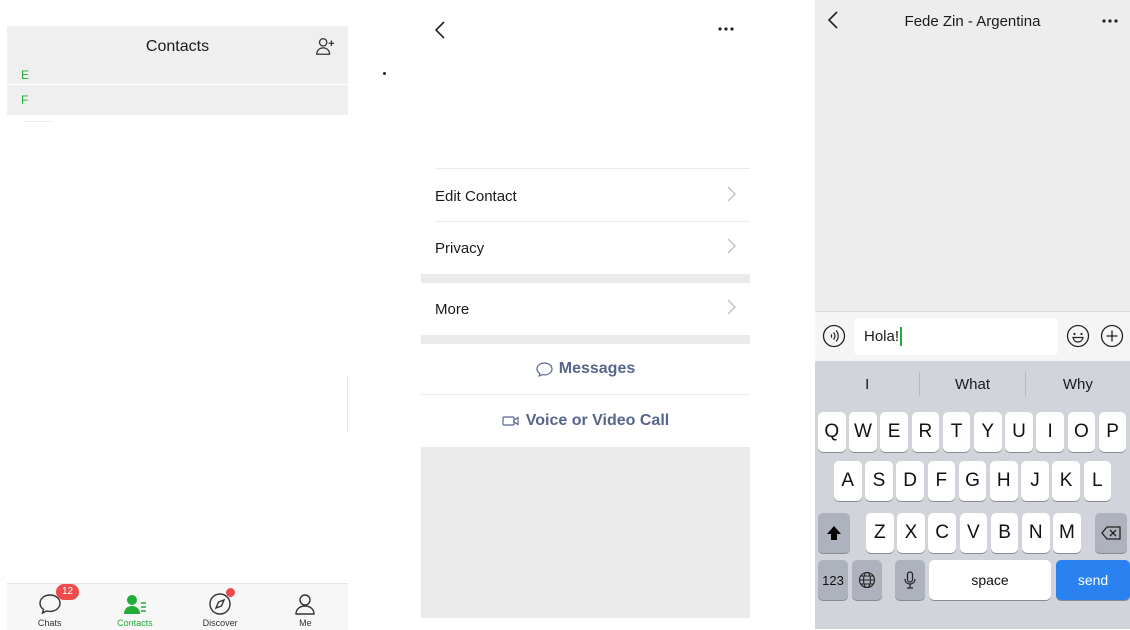  Describe the element at coordinates (832, 432) in the screenshot. I see `key-q: Q` at that location.